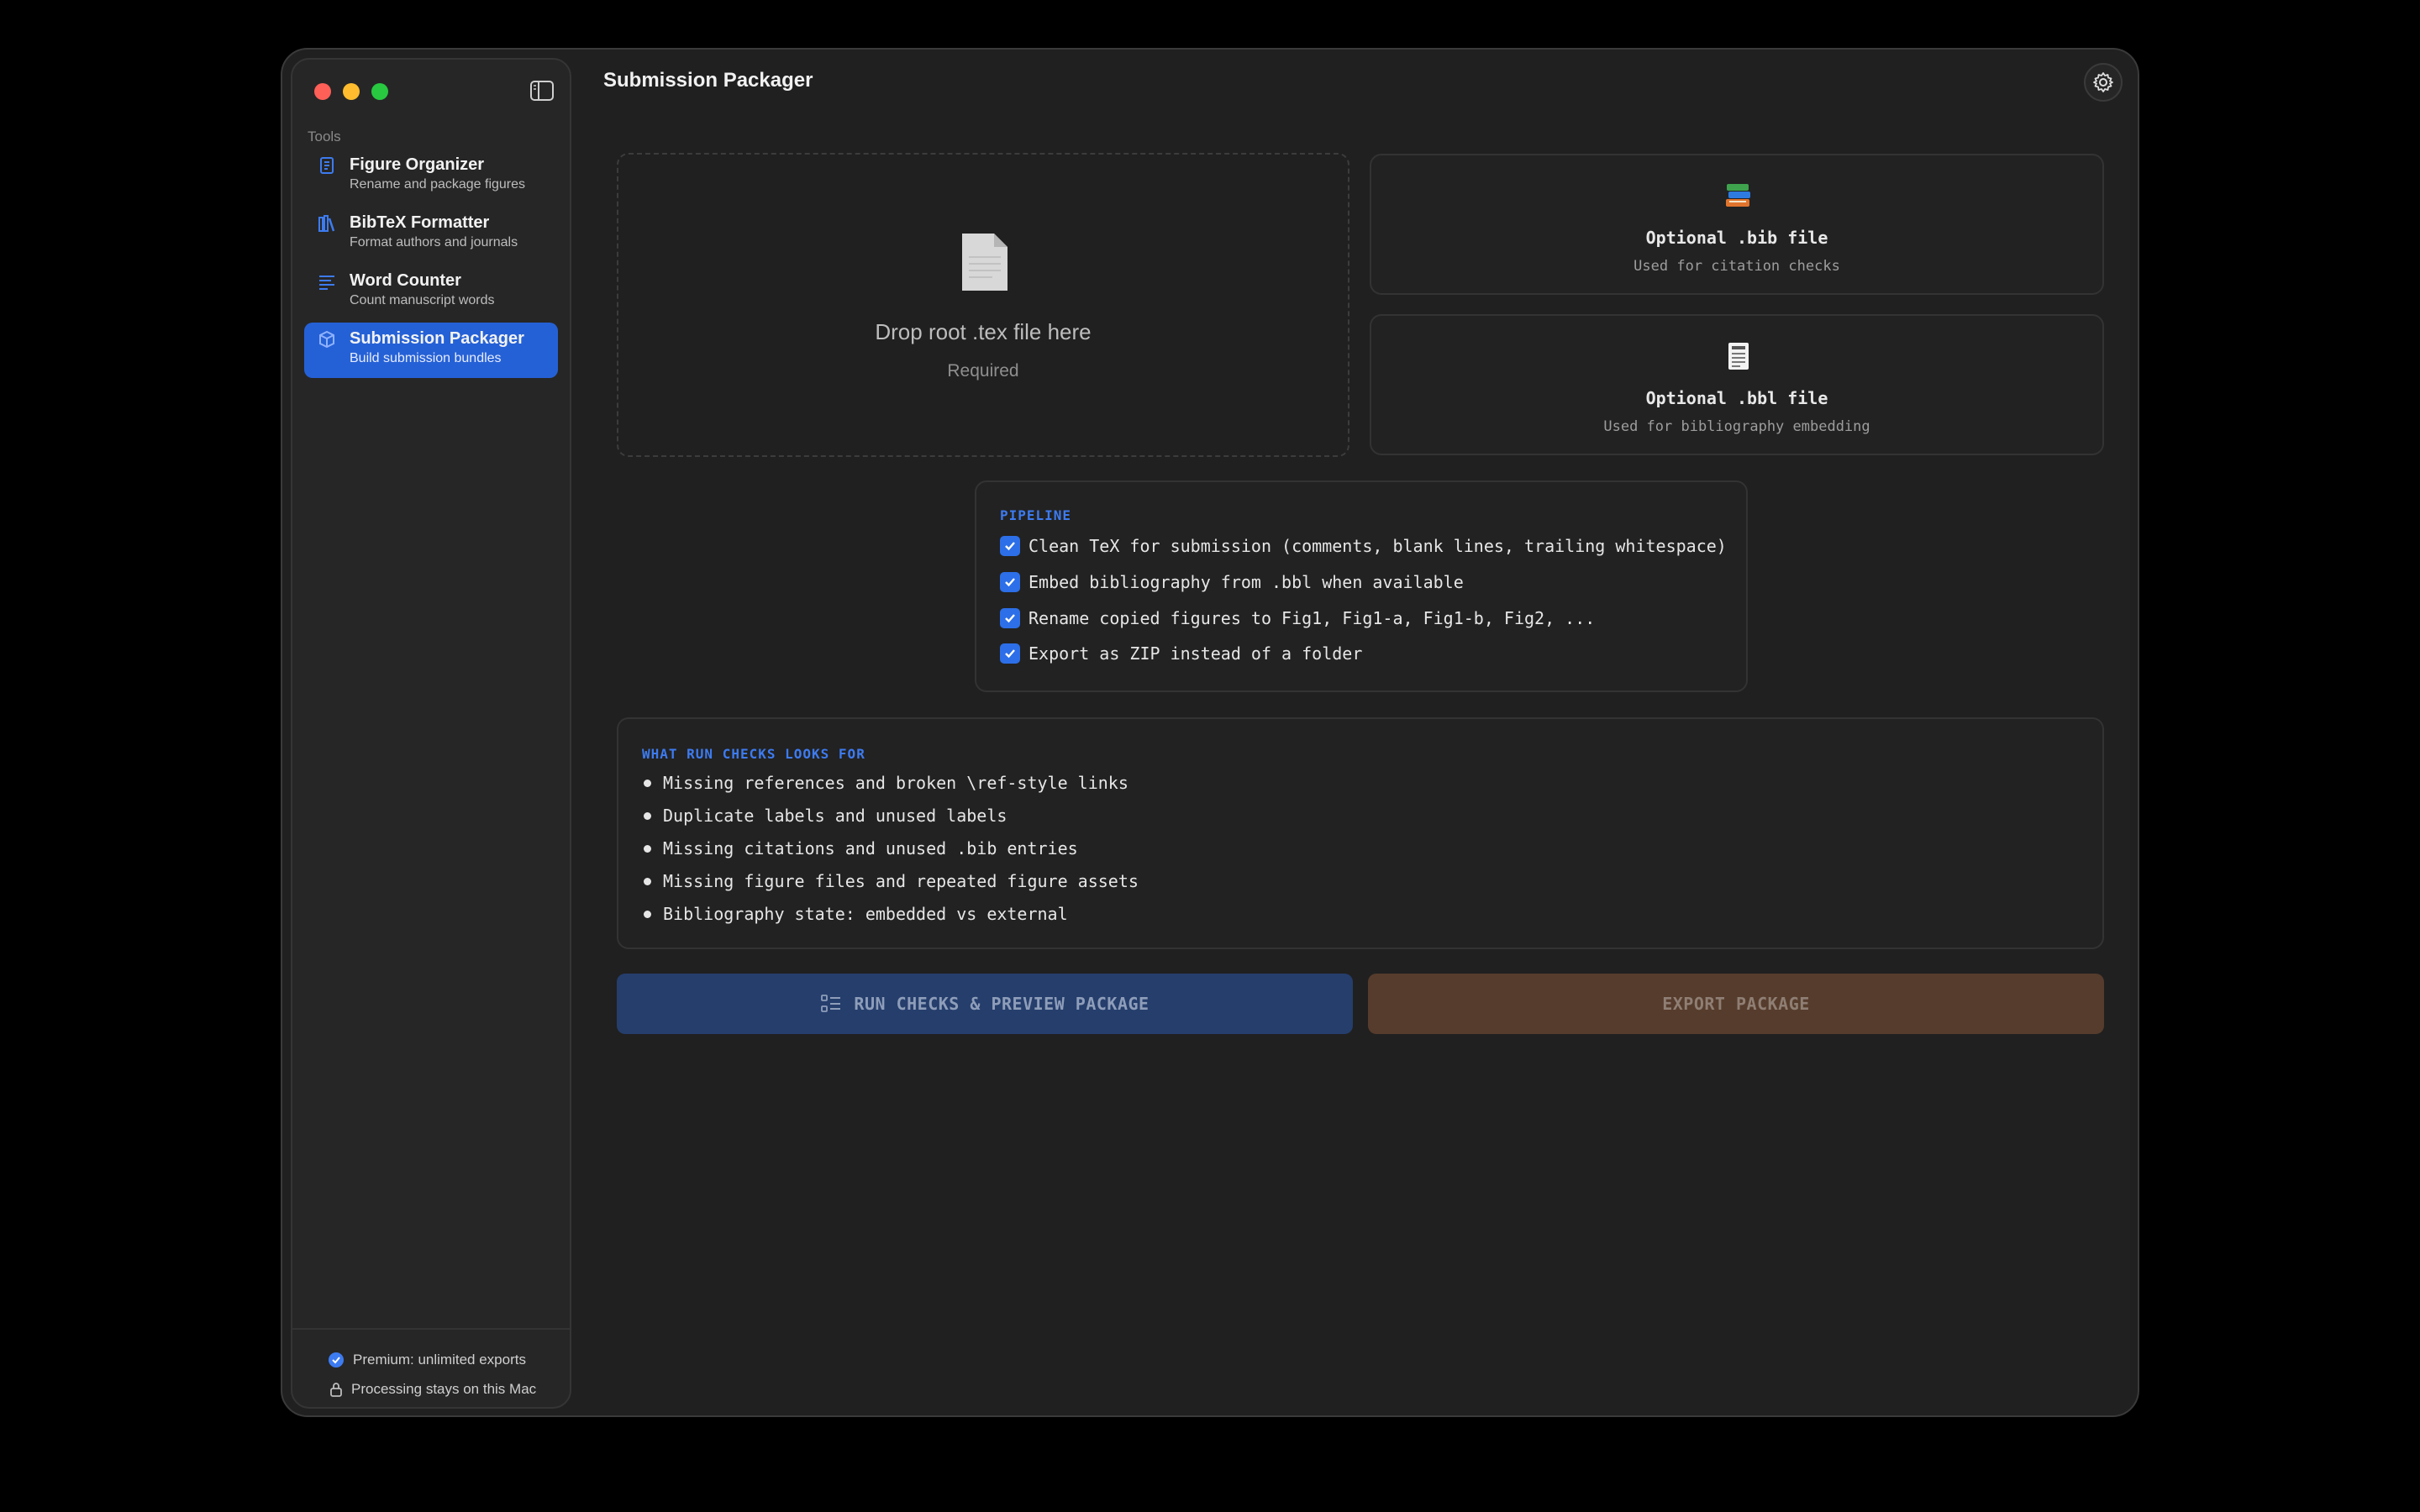 This screenshot has width=2420, height=1512. I want to click on document-icon, so click(985, 262).